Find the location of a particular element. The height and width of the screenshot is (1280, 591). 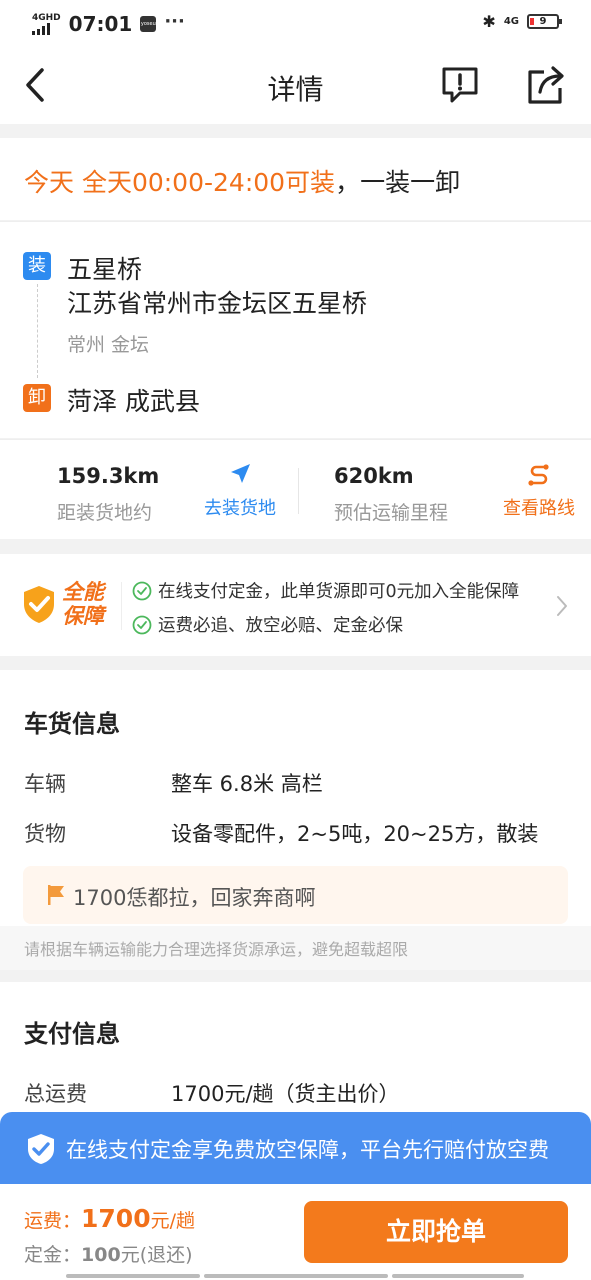

route-connector is located at coordinates (37, 331).